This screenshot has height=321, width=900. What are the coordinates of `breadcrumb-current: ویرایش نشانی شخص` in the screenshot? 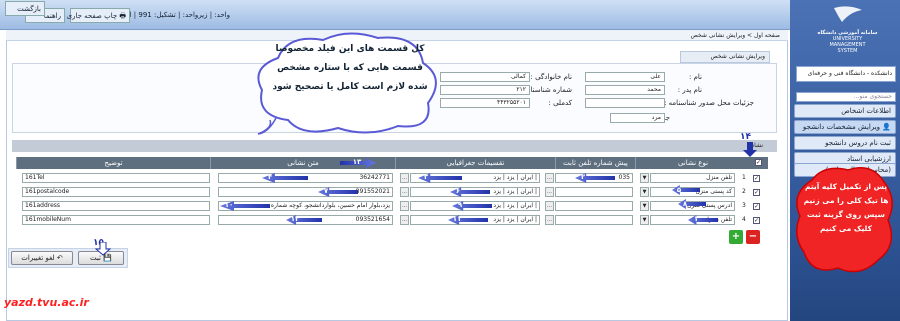 It's located at (718, 35).